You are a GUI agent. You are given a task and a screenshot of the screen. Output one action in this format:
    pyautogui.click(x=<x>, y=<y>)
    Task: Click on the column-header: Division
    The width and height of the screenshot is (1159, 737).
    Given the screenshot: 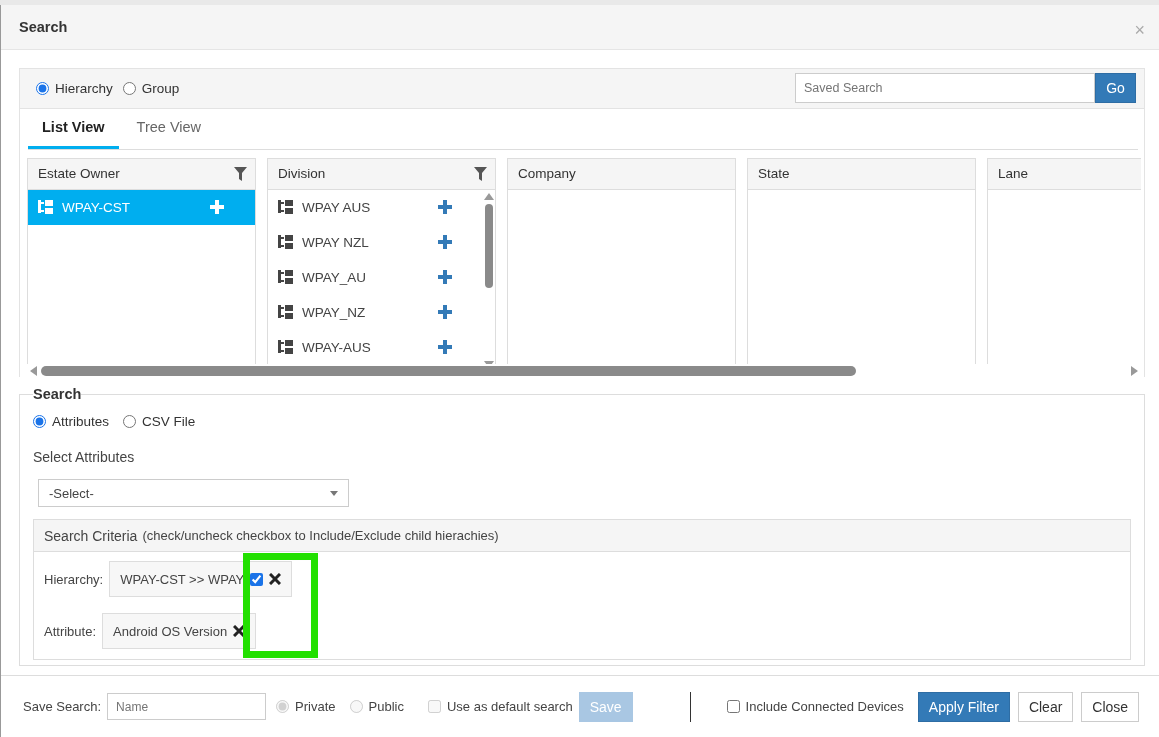 What is the action you would take?
    pyautogui.click(x=302, y=174)
    